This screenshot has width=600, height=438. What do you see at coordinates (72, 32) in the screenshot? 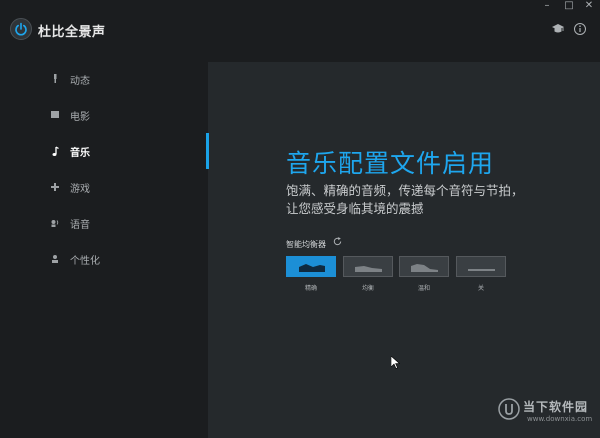
I see `app-title: 杜比全景声` at bounding box center [72, 32].